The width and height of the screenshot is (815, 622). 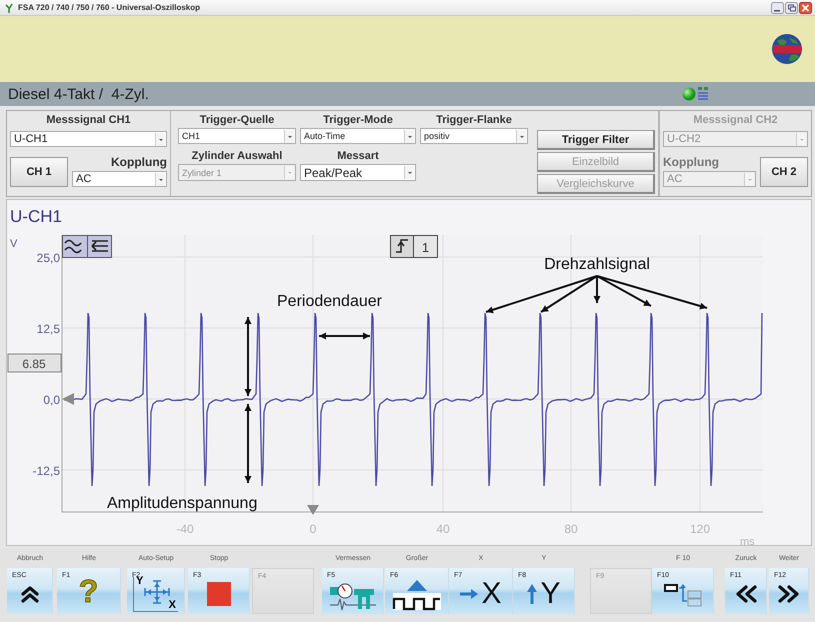 What do you see at coordinates (182, 503) in the screenshot?
I see `annotation-label: Amplitudenspannung` at bounding box center [182, 503].